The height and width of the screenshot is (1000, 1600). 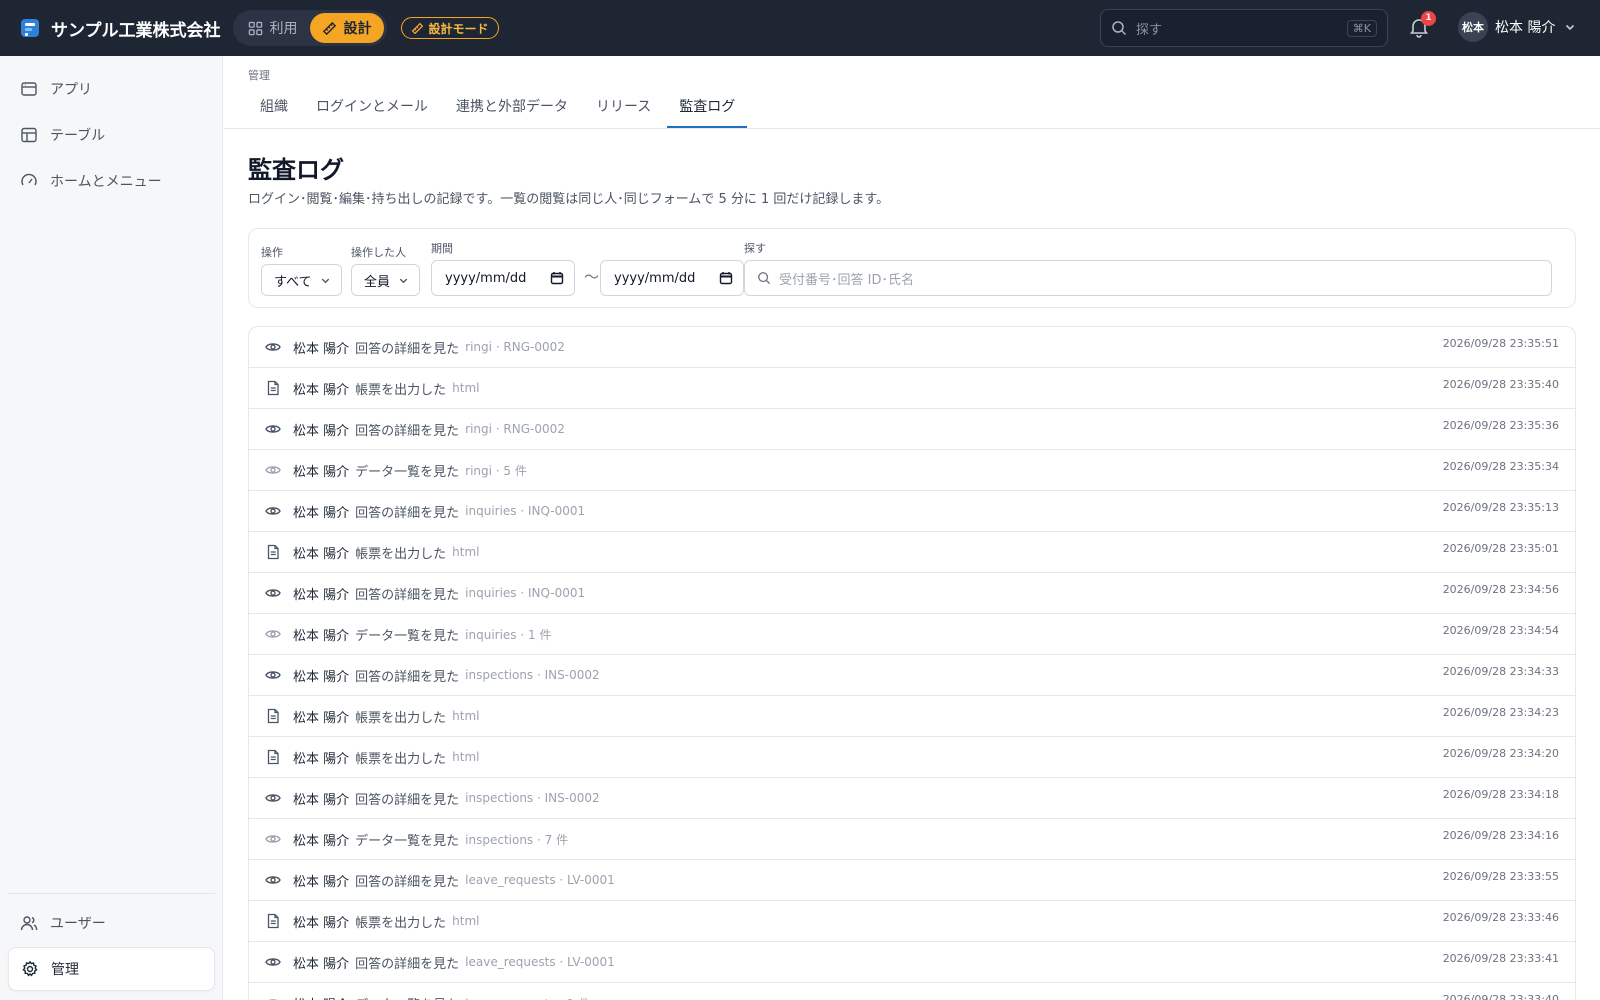 I want to click on sidebar-item-tables: テーブル, so click(x=111, y=135).